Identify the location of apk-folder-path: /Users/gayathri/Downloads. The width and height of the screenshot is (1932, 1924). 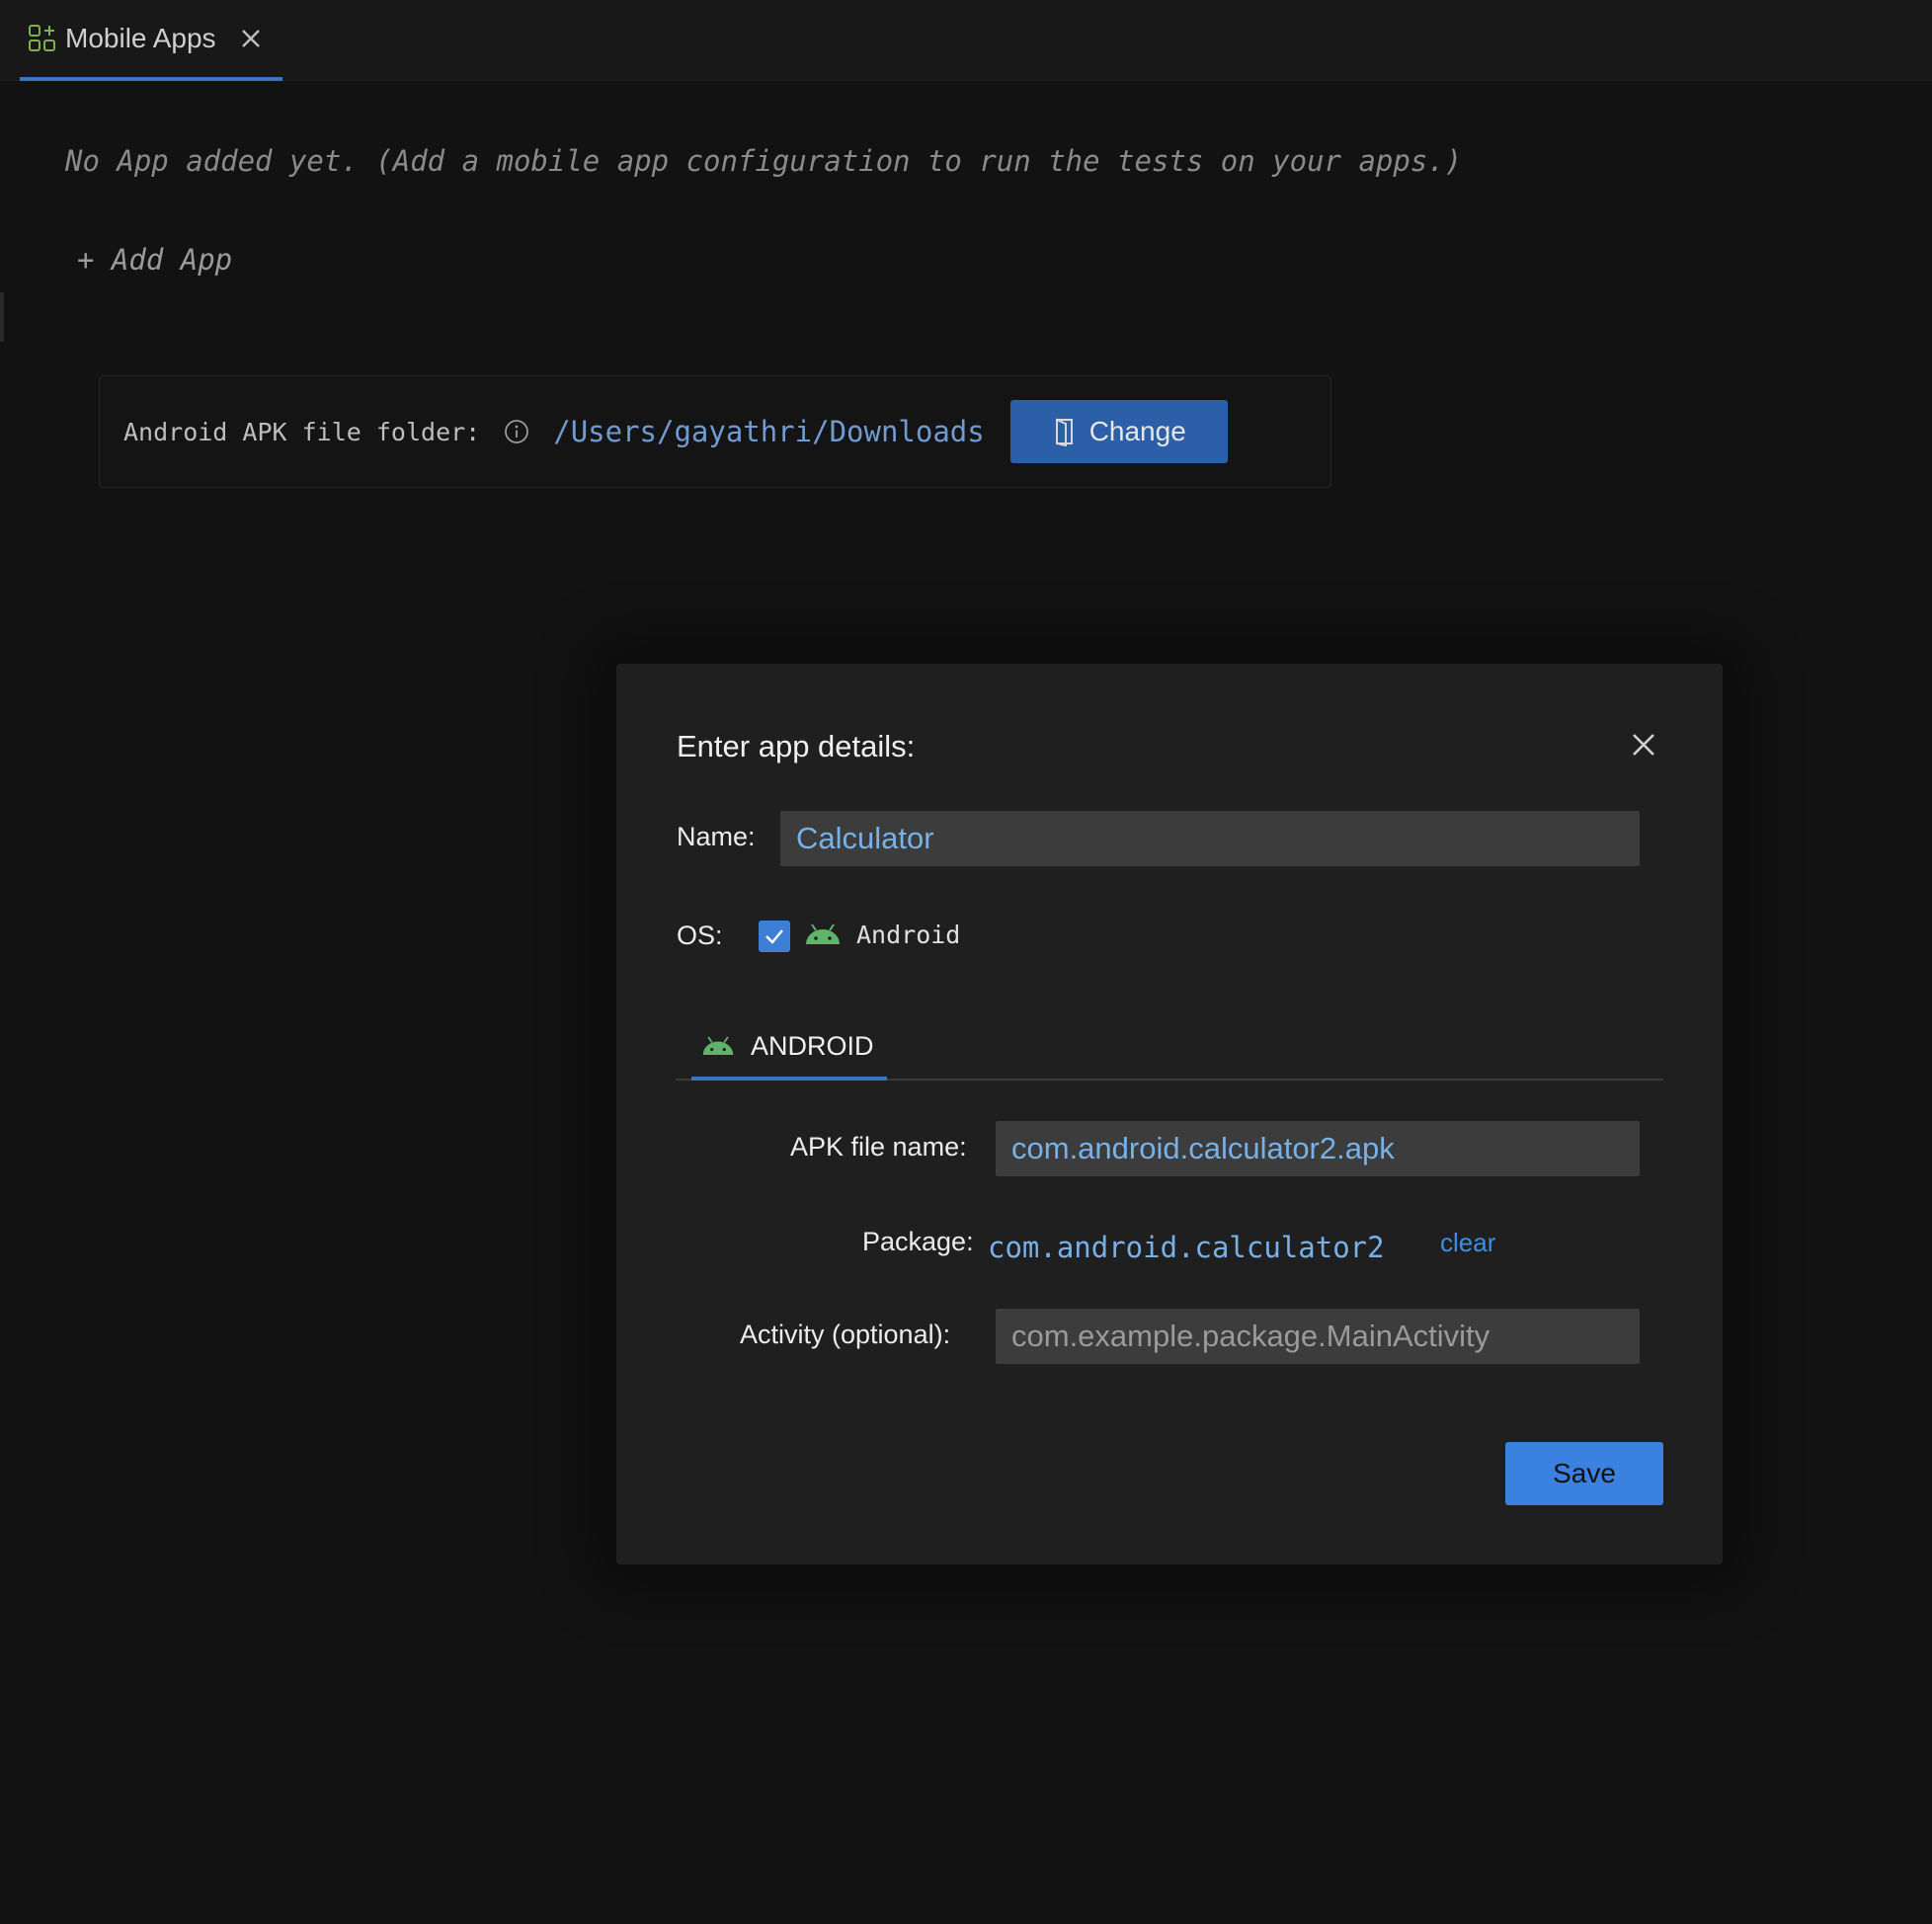
(769, 431).